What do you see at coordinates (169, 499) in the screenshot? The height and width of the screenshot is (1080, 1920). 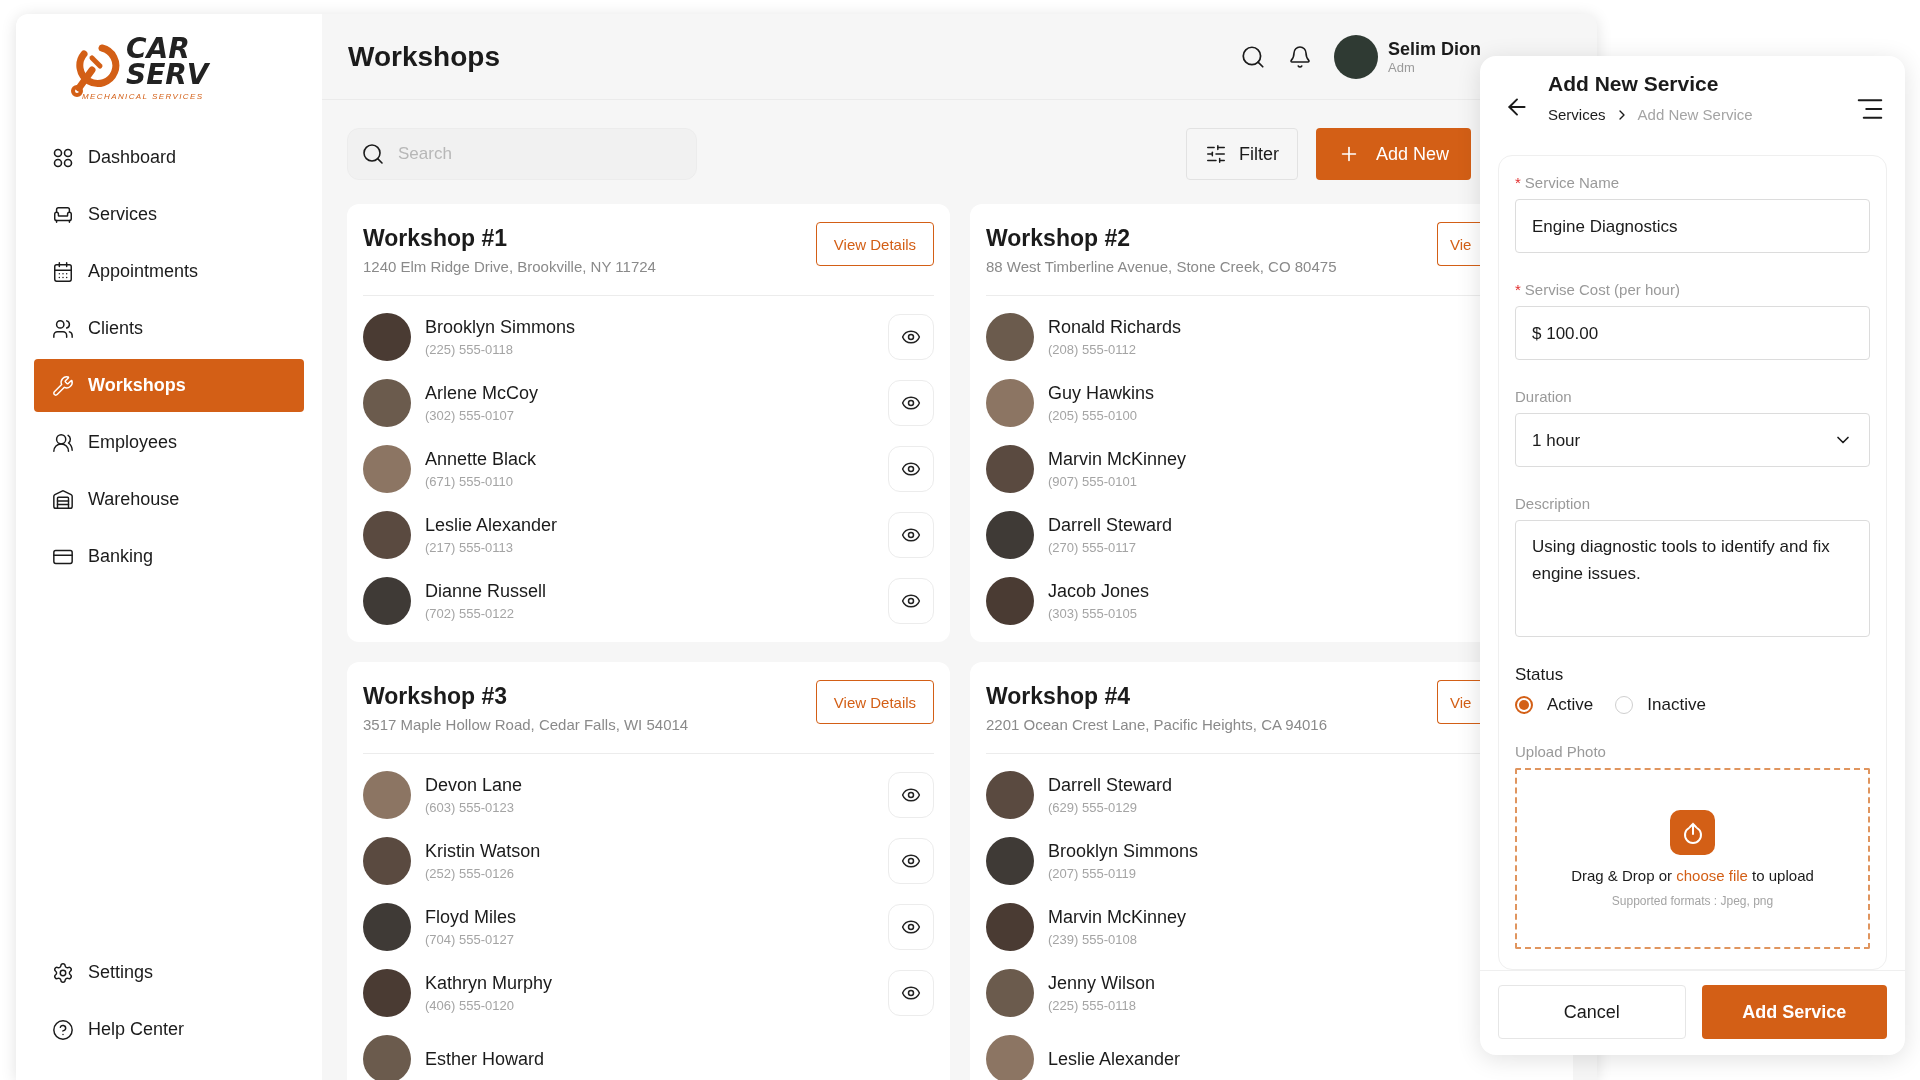 I see `sidebar-item: Warehouse` at bounding box center [169, 499].